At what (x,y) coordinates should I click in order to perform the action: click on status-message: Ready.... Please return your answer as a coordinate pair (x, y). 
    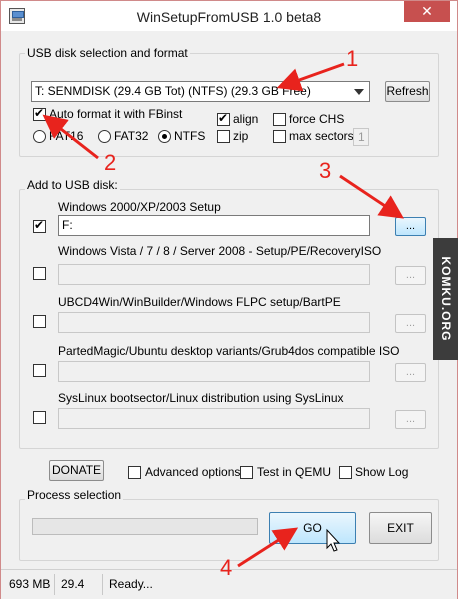
    Looking at the image, I should click on (131, 584).